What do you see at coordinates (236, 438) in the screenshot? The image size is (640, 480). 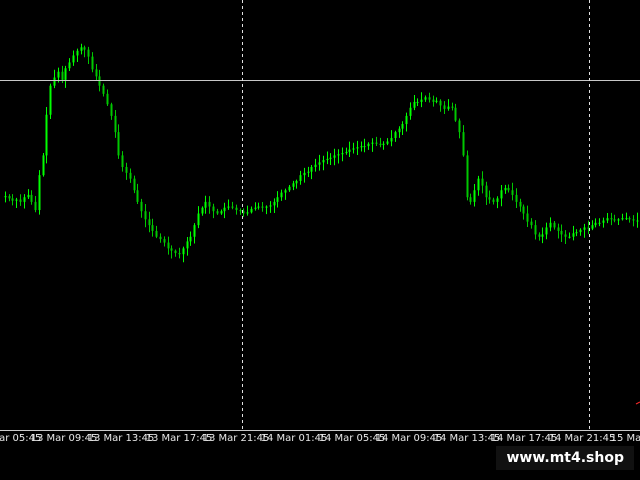 I see `x-tick-label: 13 Mar 21:45` at bounding box center [236, 438].